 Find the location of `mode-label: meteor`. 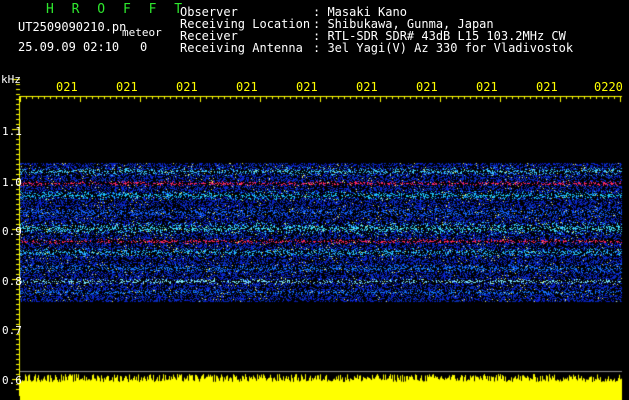

mode-label: meteor is located at coordinates (142, 32).